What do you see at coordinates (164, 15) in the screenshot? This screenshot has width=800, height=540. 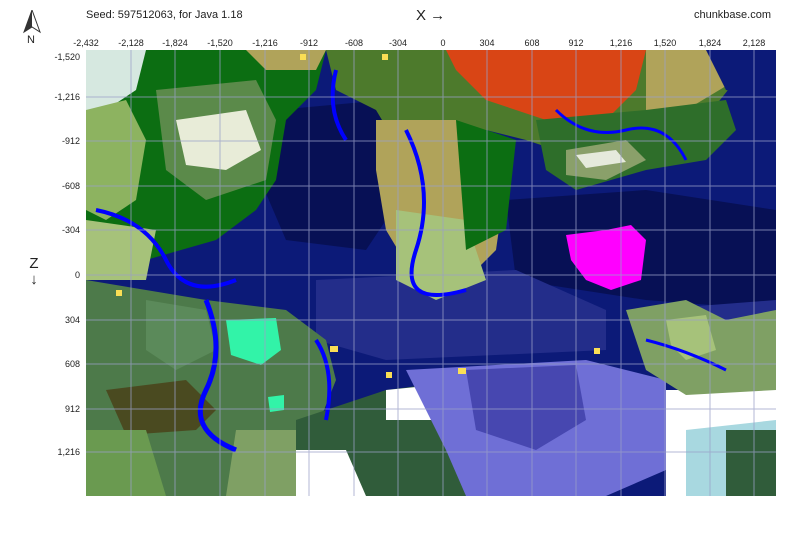 I see `seed-info: Seed: 597512063, for Java 1.18` at bounding box center [164, 15].